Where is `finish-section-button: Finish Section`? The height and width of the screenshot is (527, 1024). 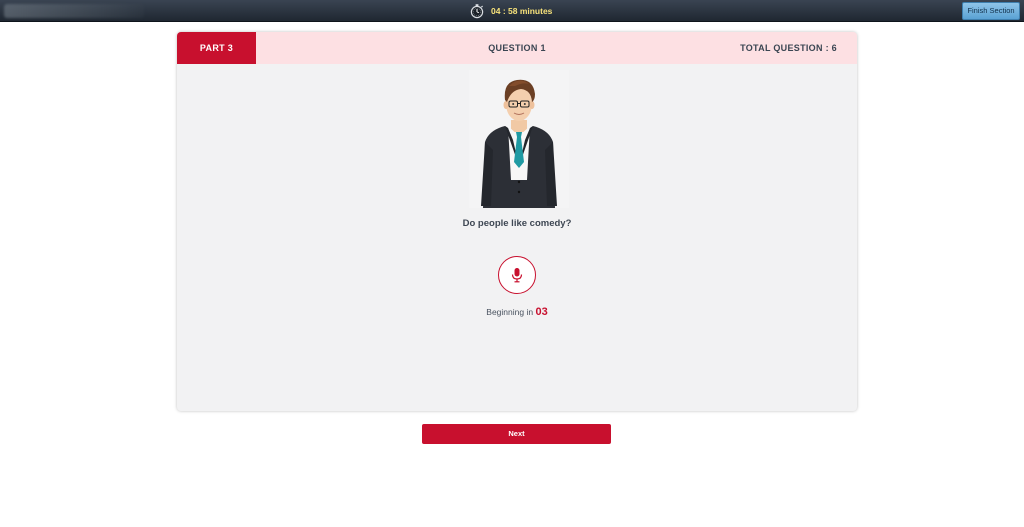 finish-section-button: Finish Section is located at coordinates (991, 11).